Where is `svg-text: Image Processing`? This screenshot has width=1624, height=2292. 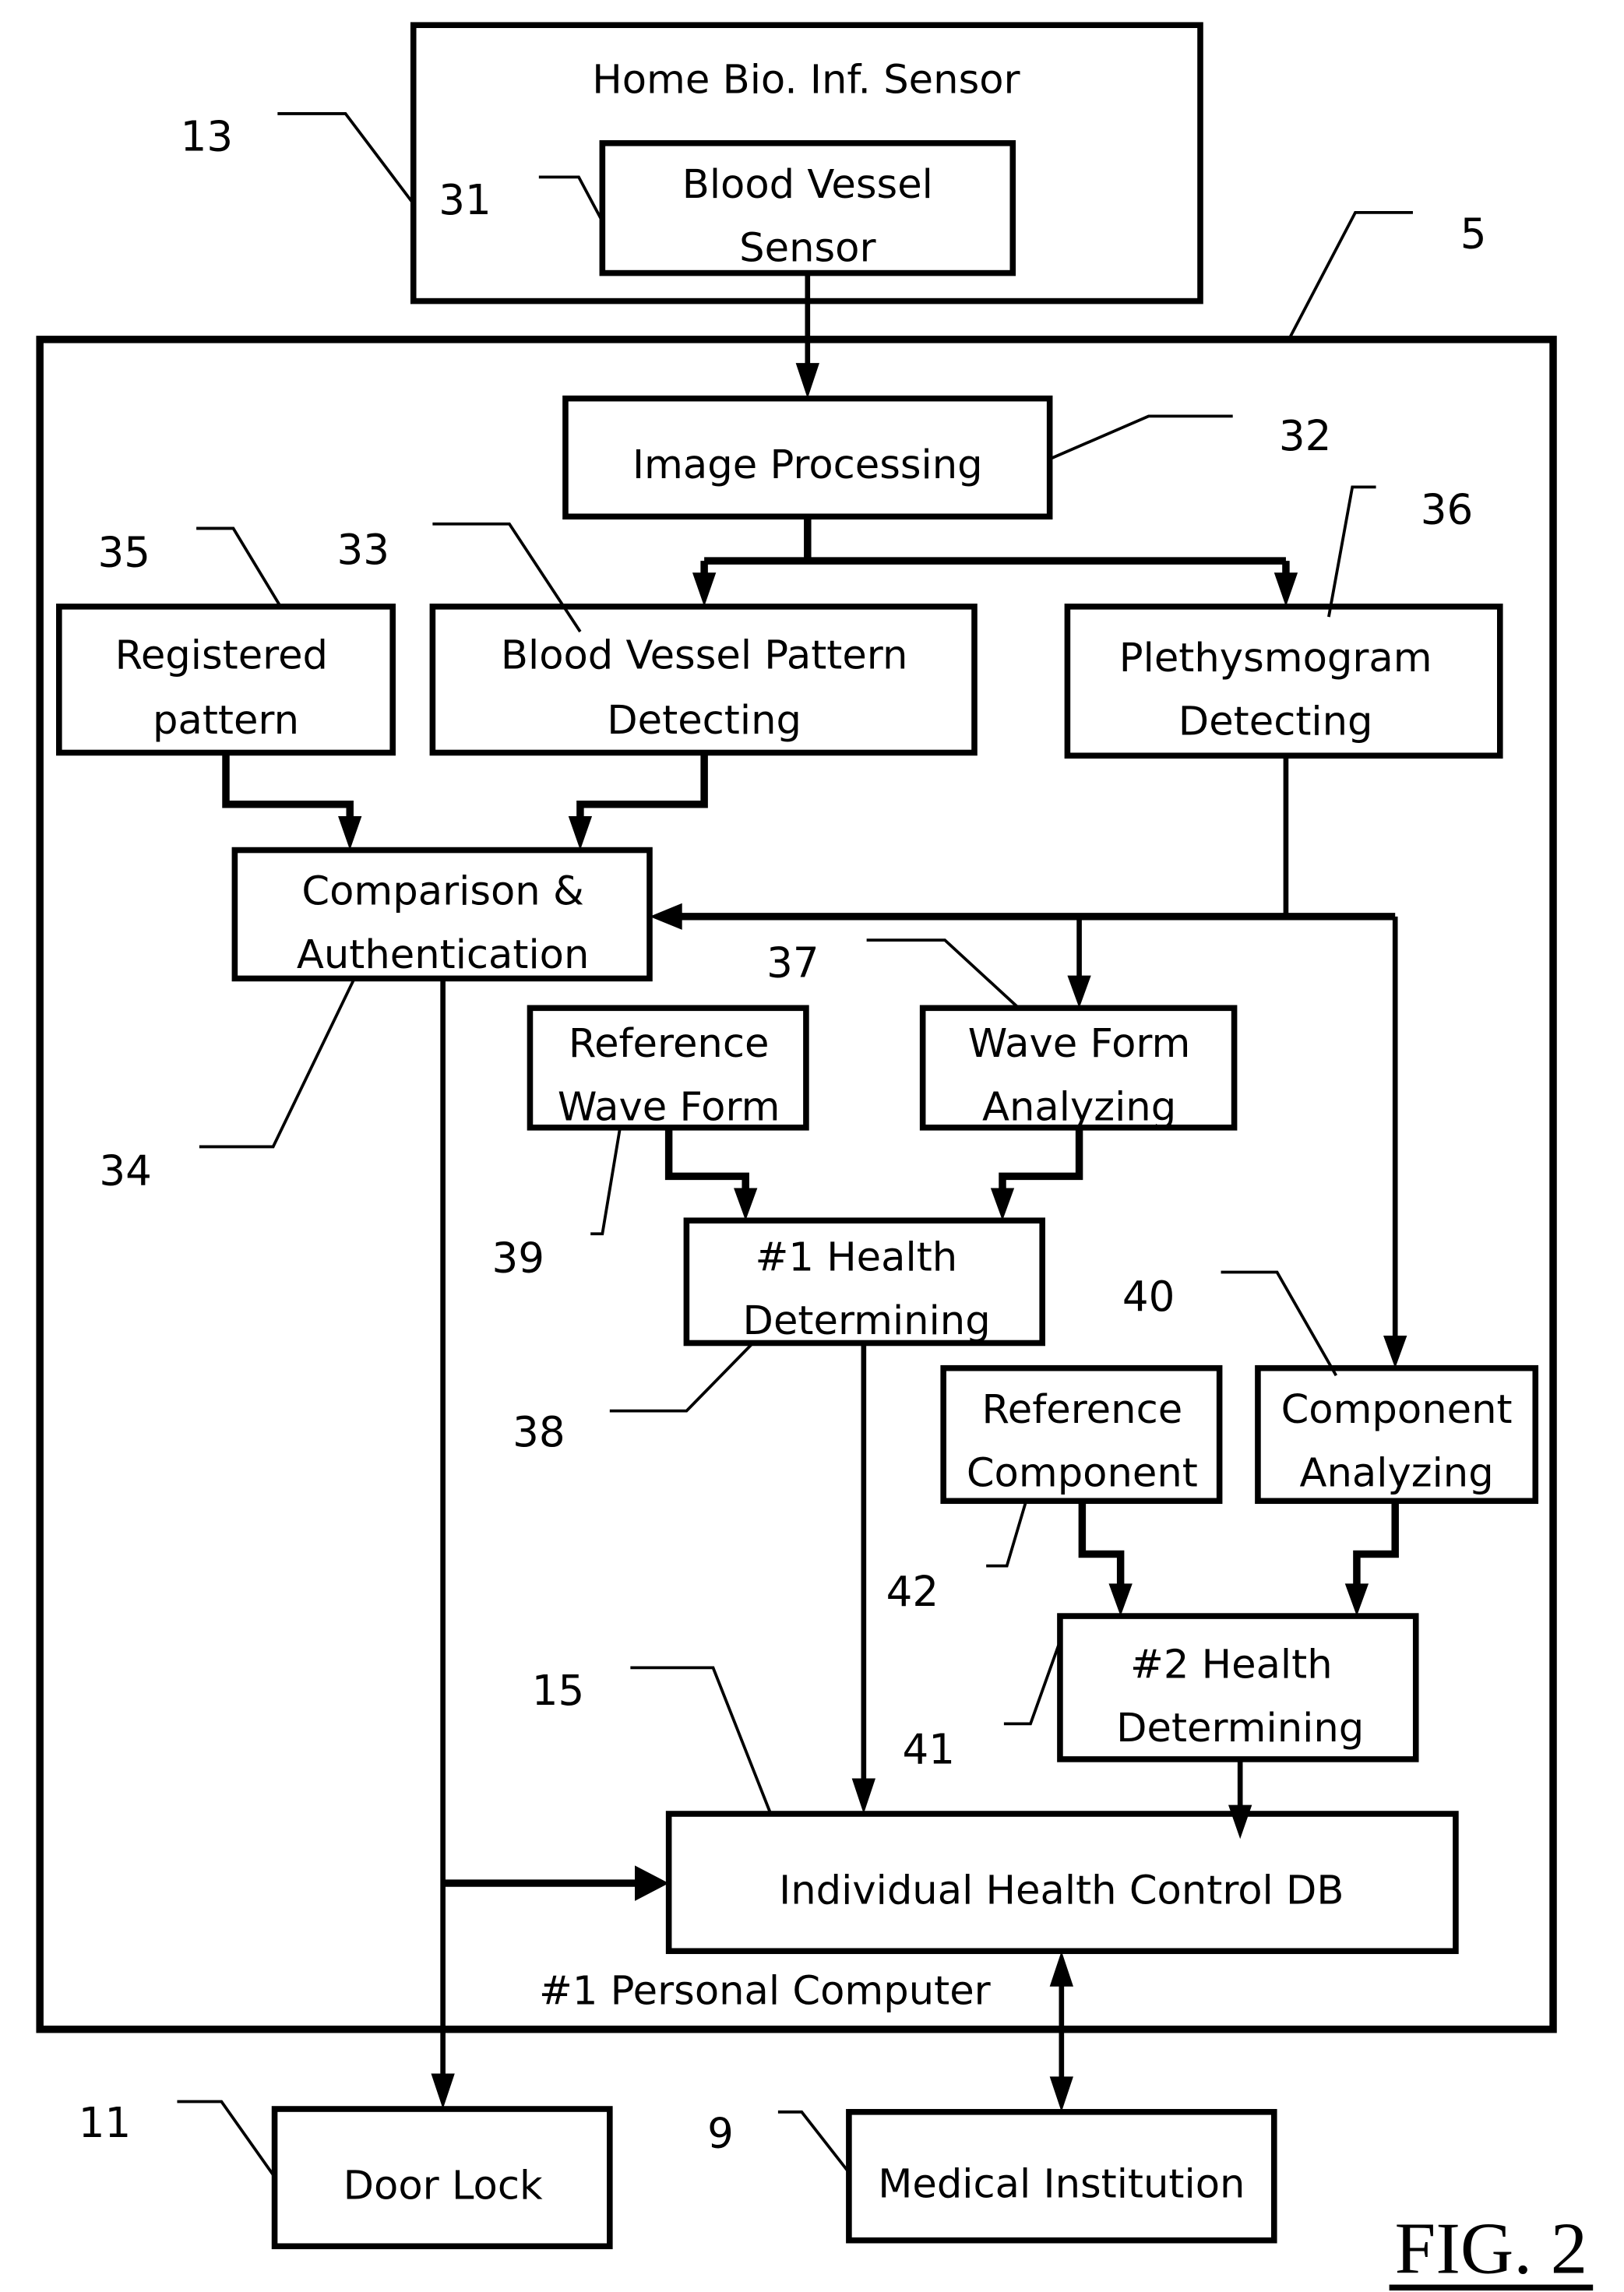 svg-text: Image Processing is located at coordinates (808, 465).